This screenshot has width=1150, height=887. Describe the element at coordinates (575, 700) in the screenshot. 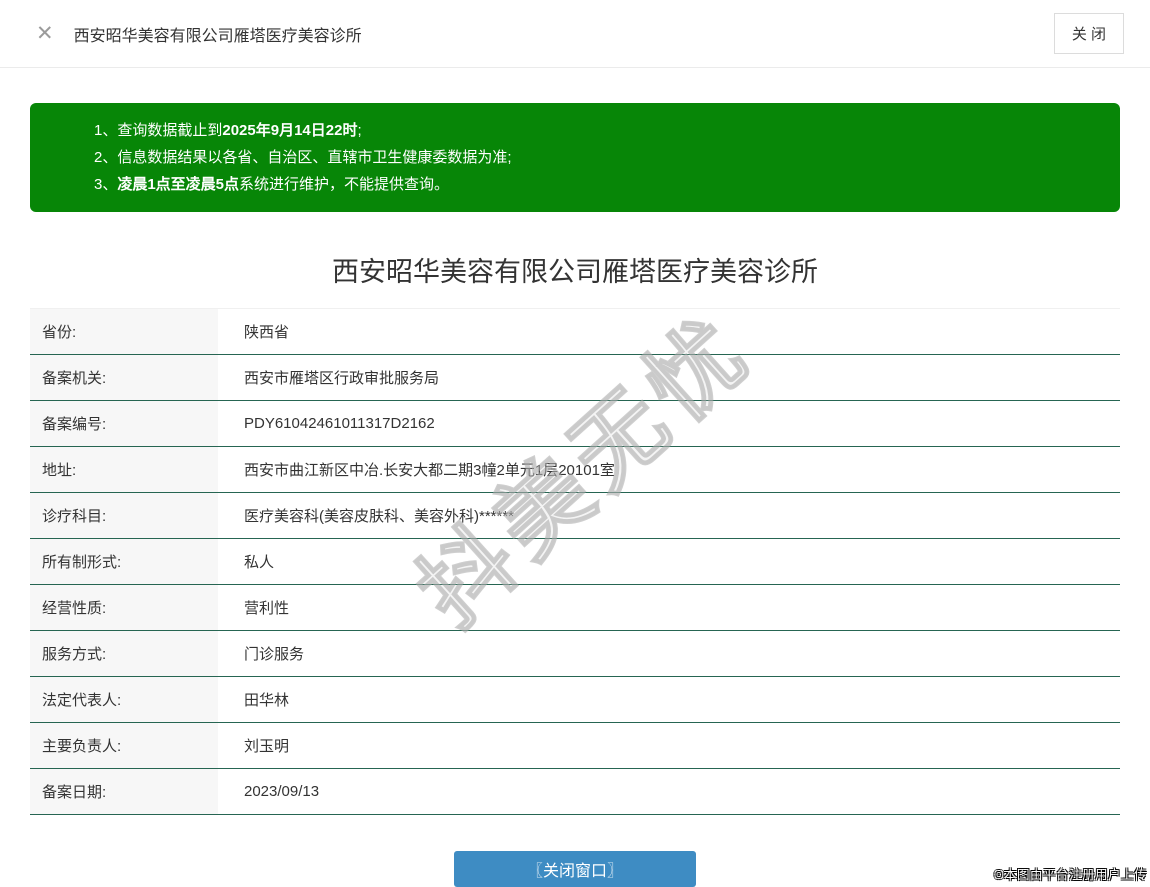

I see `table-row-legal-representative: 法定代表人: 田华林` at that location.